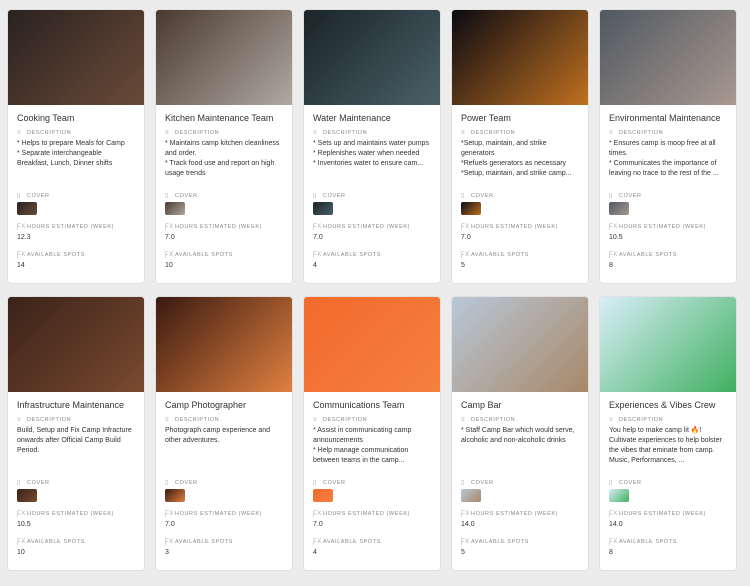  What do you see at coordinates (21, 265) in the screenshot?
I see `spots-value: 14` at bounding box center [21, 265].